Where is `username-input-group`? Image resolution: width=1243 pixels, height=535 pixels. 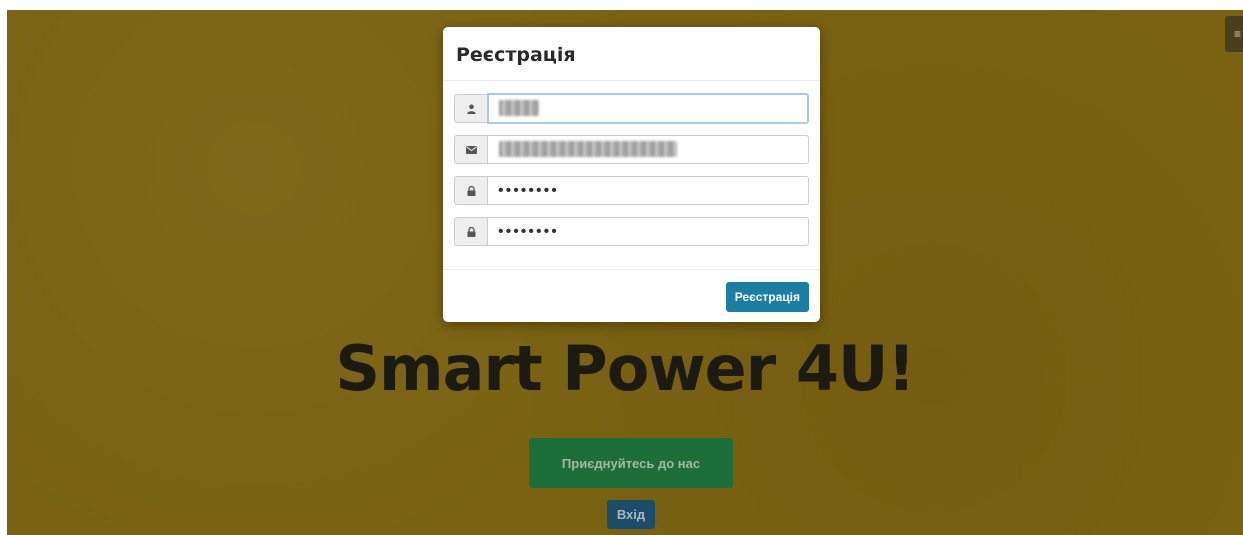 username-input-group is located at coordinates (631, 108).